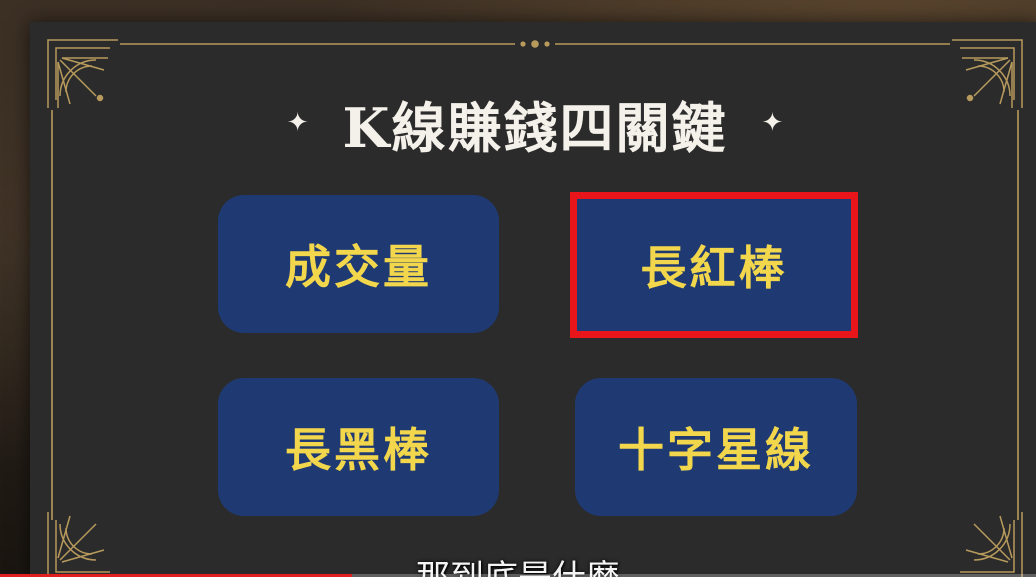 The width and height of the screenshot is (1036, 577). I want to click on key-box-long-black-candle: 長黑棒, so click(358, 447).